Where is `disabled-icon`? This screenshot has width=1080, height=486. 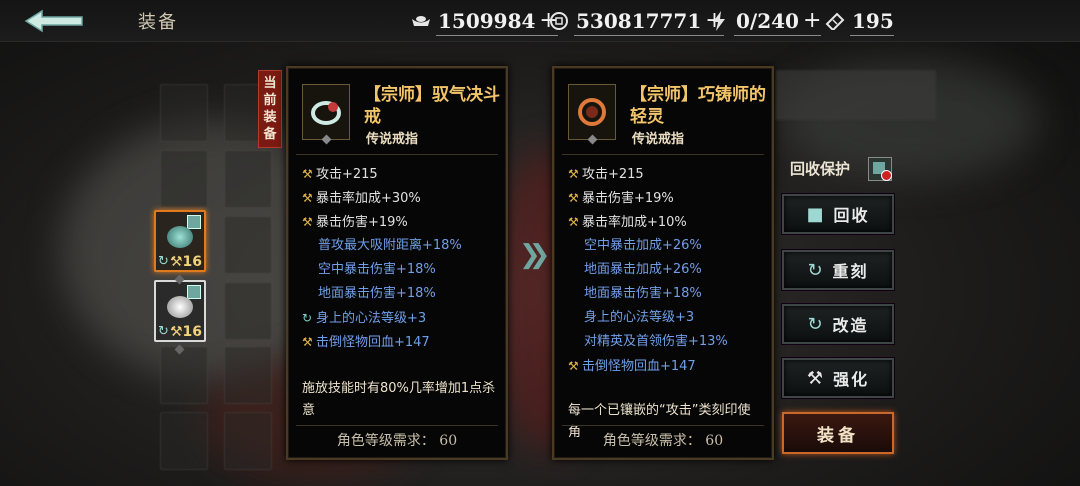 disabled-icon is located at coordinates (886, 175).